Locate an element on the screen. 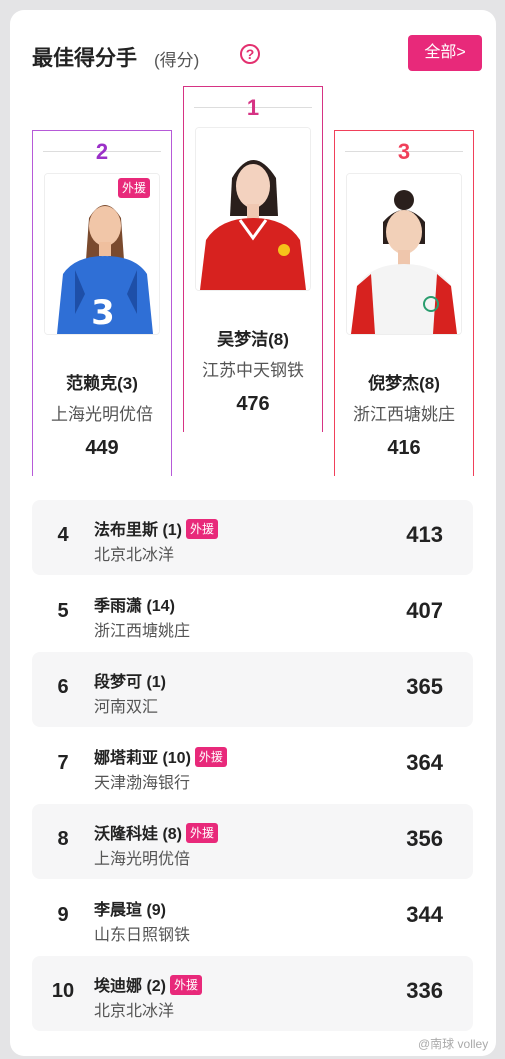  podium-player-name: 吴梦洁(8) is located at coordinates (253, 339).